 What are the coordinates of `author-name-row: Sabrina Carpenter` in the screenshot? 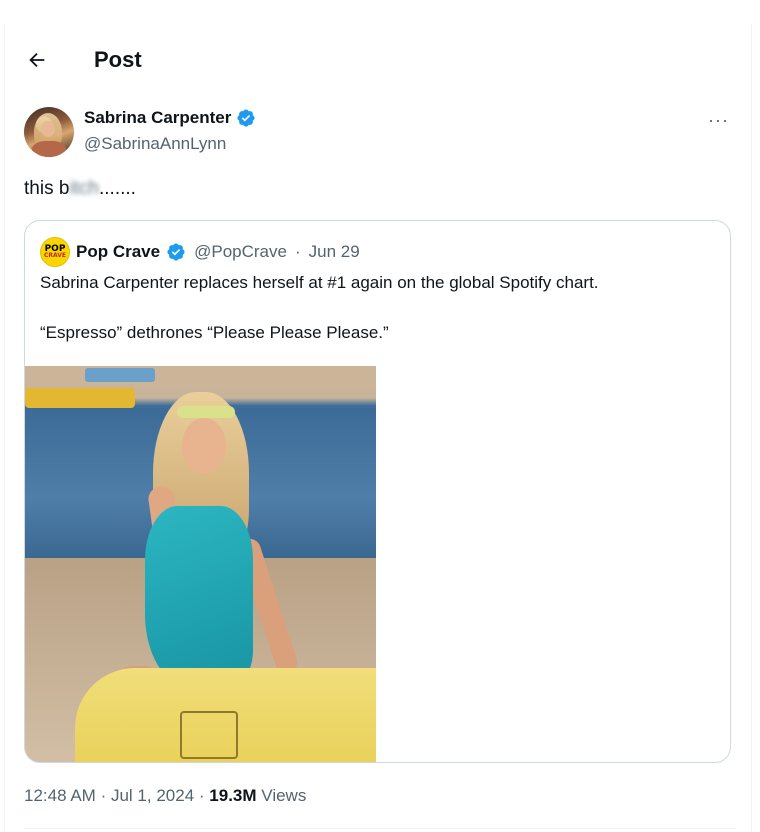 It's located at (170, 118).